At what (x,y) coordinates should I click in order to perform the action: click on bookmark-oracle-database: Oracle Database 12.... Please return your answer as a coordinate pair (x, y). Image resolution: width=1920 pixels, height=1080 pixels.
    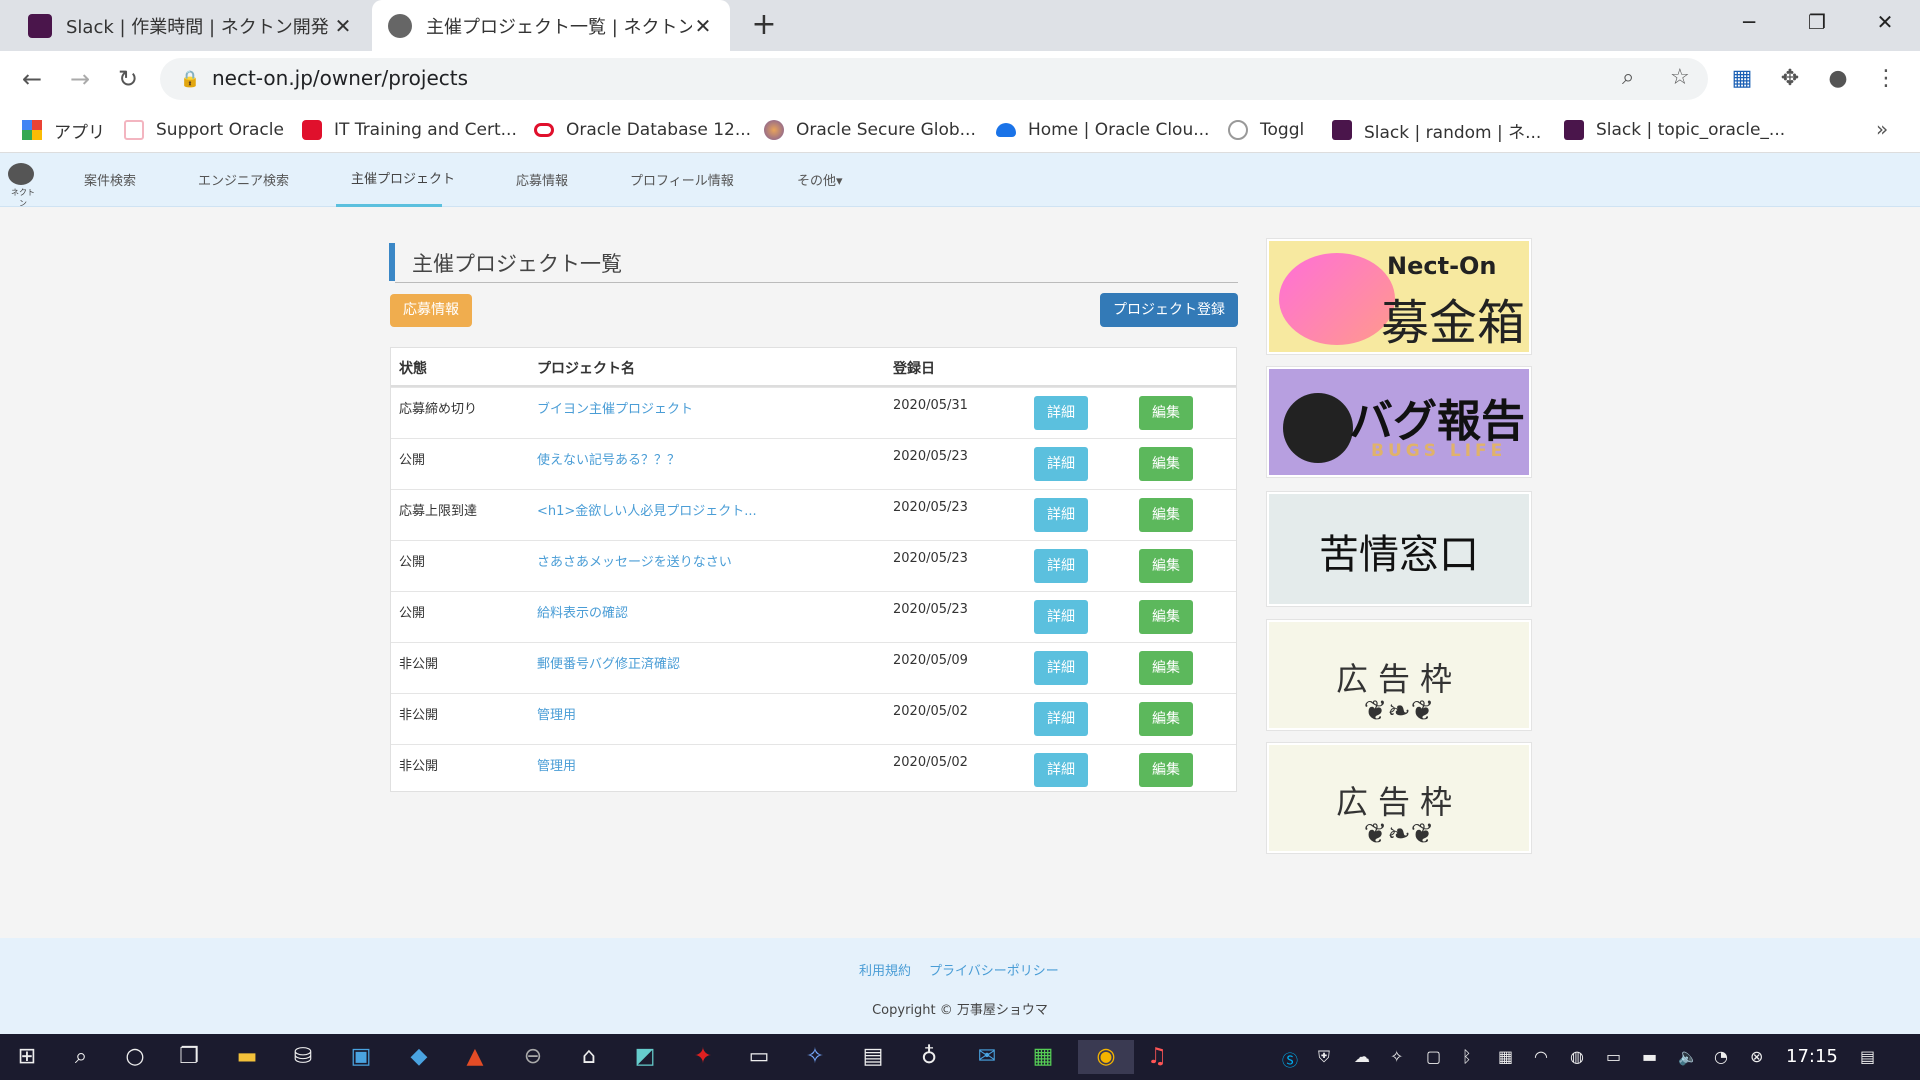
    Looking at the image, I should click on (642, 130).